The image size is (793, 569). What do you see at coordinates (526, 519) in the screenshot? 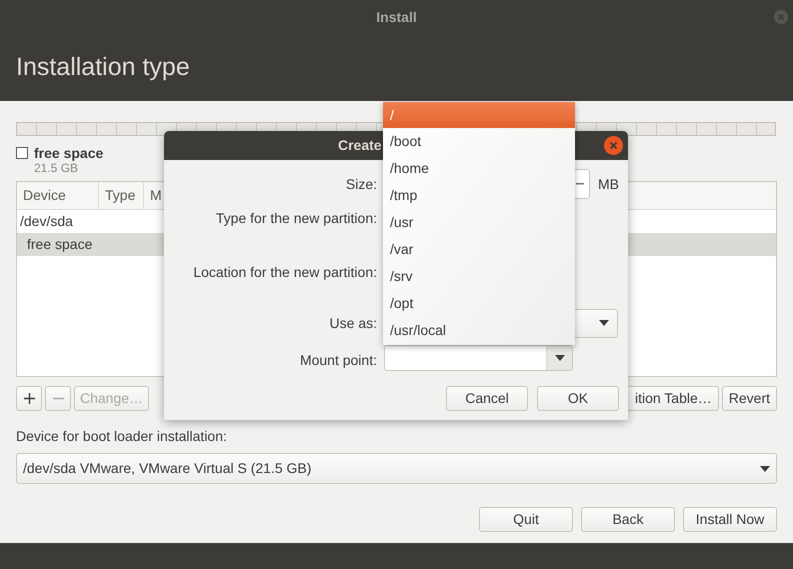
I see `footer-button: Quit` at bounding box center [526, 519].